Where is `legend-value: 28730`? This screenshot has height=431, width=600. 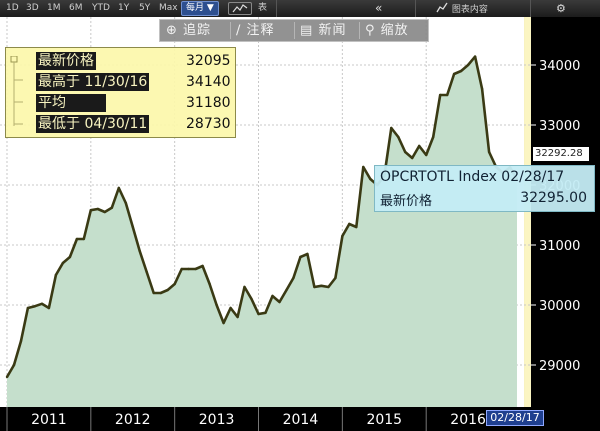 legend-value: 28730 is located at coordinates (208, 124).